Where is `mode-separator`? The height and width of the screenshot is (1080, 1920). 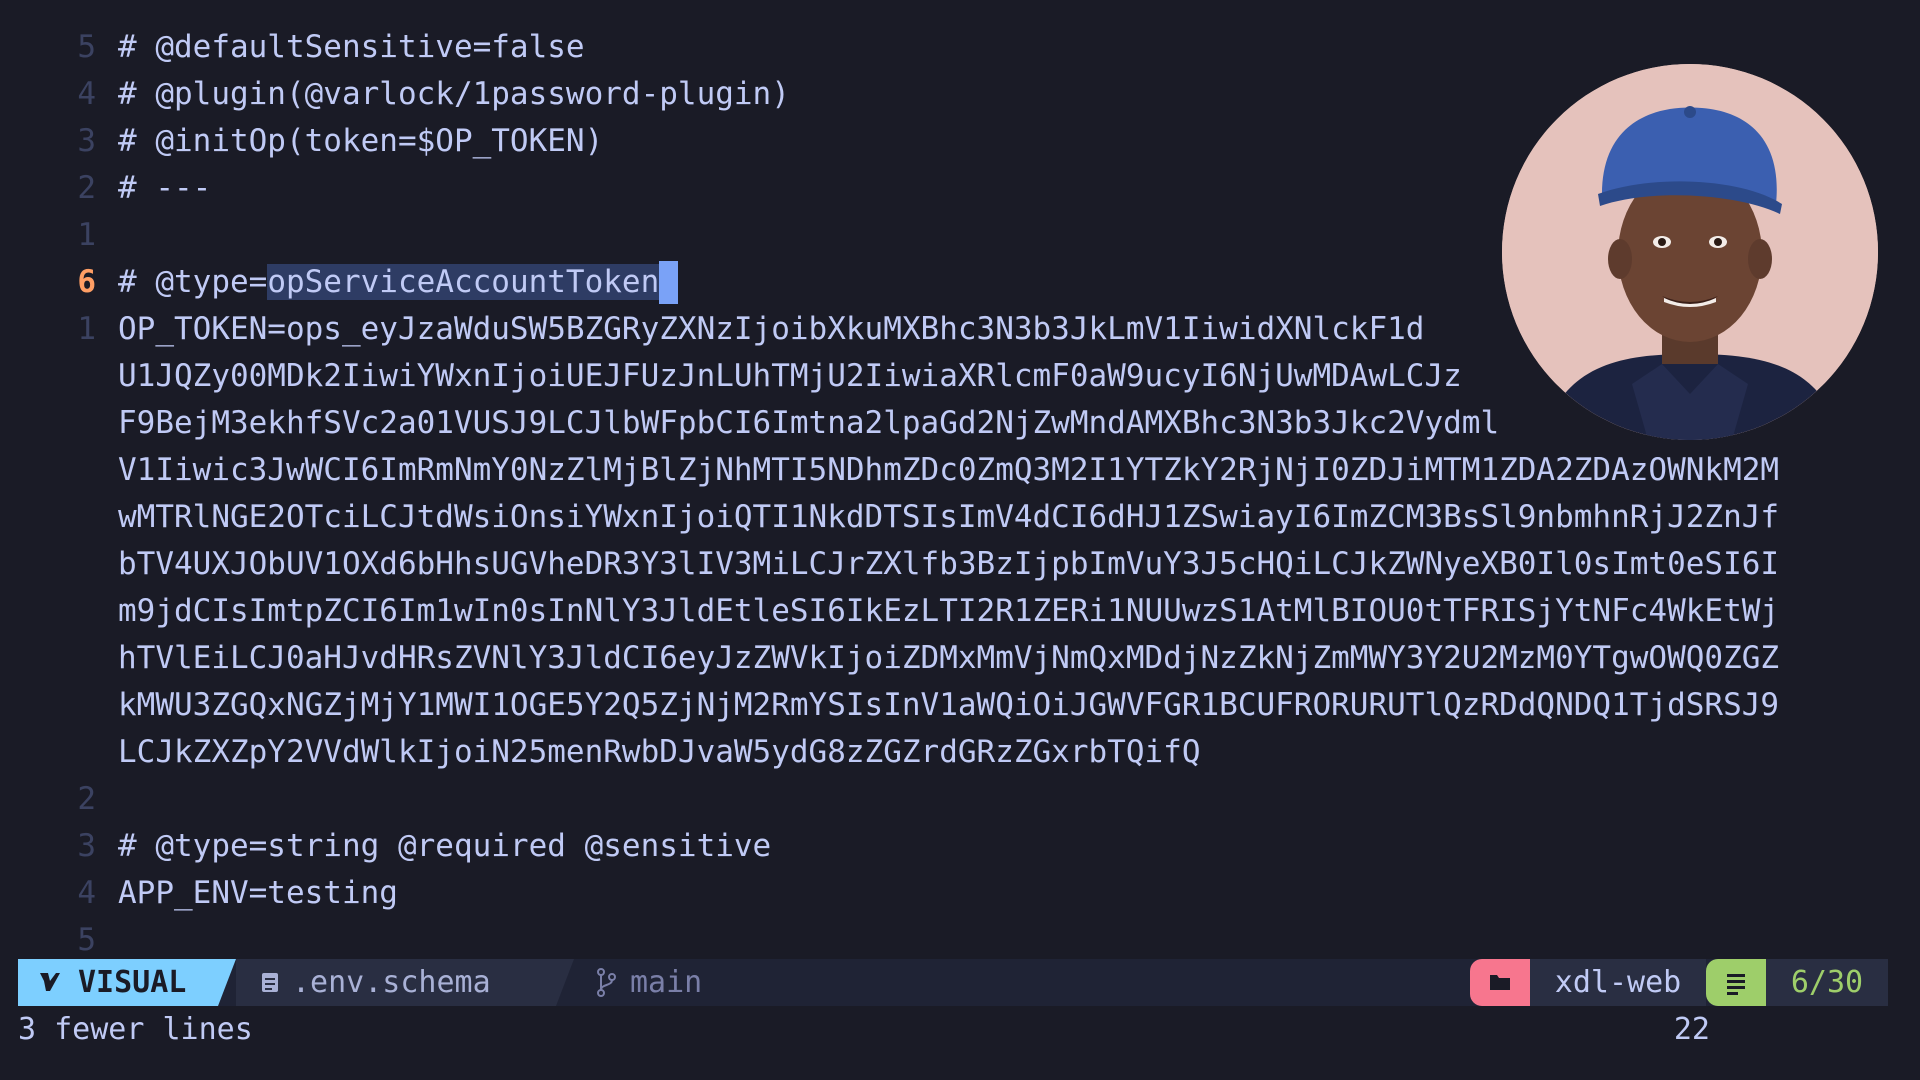
mode-separator is located at coordinates (227, 982).